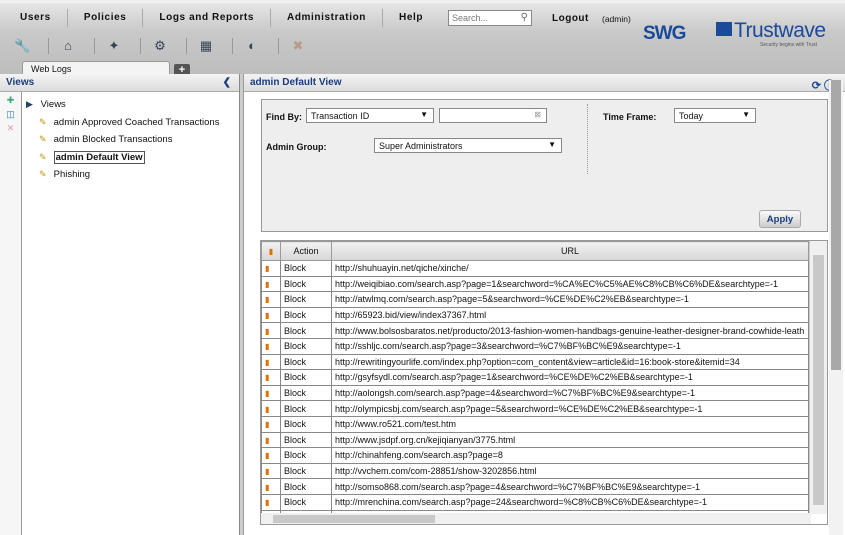  I want to click on apply-button: Apply, so click(780, 219).